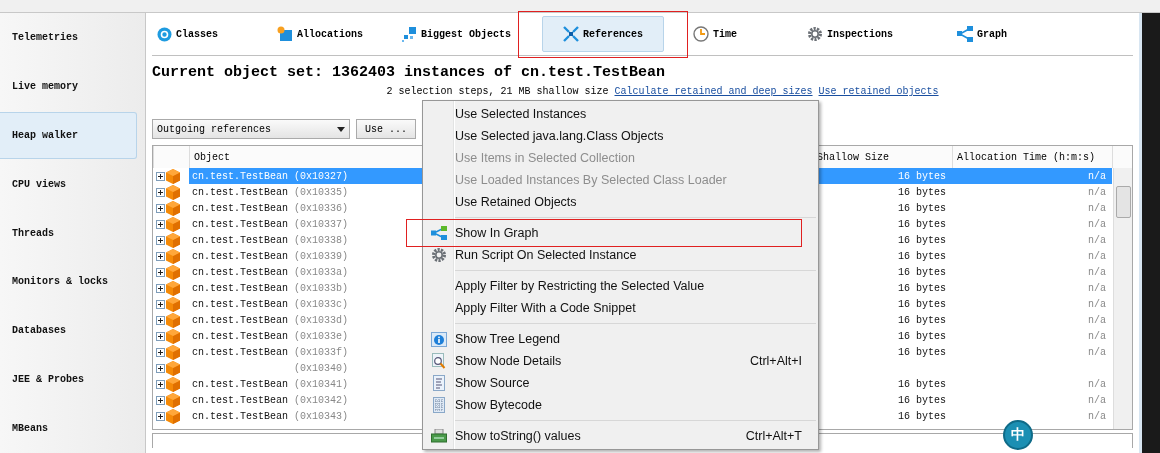 The height and width of the screenshot is (453, 1160). What do you see at coordinates (620, 202) in the screenshot?
I see `menu-item: Use Retained Objects` at bounding box center [620, 202].